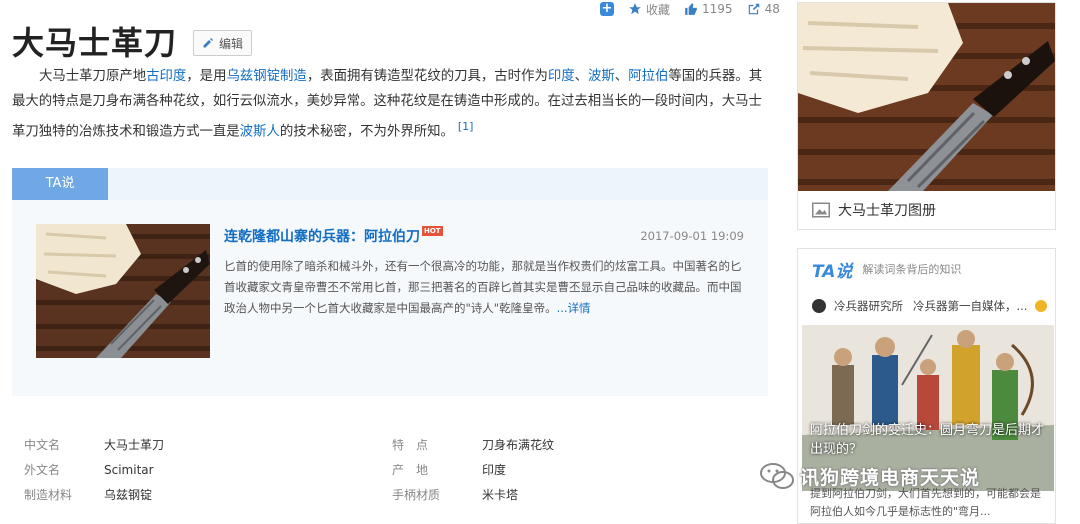 Image resolution: width=1080 pixels, height=524 pixels. Describe the element at coordinates (912, 269) in the screenshot. I see `ta-subtitle: 解读词条背后的知识` at that location.